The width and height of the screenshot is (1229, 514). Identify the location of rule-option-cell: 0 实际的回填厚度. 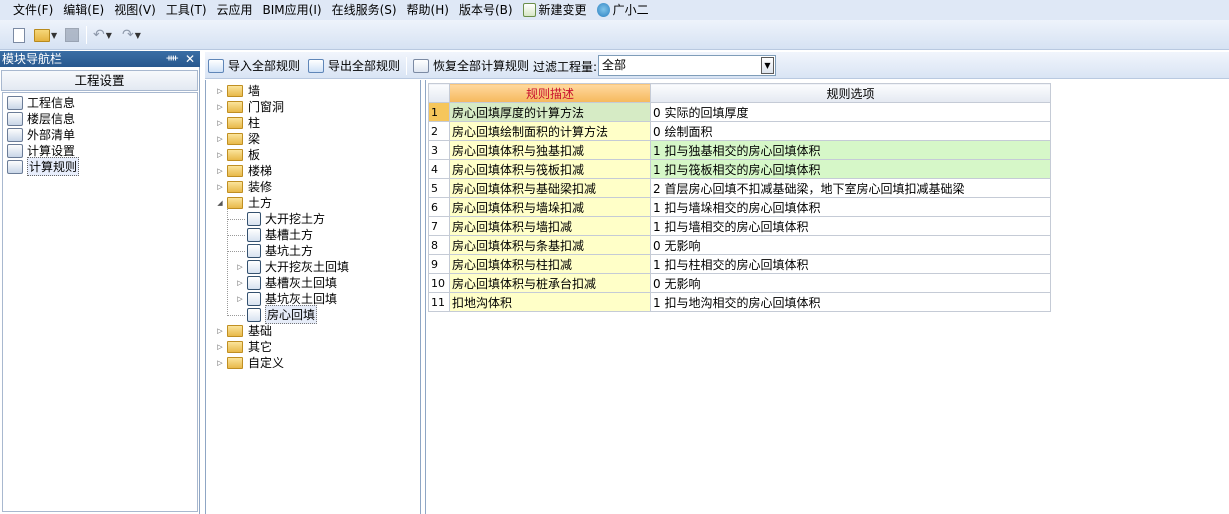
(850, 112).